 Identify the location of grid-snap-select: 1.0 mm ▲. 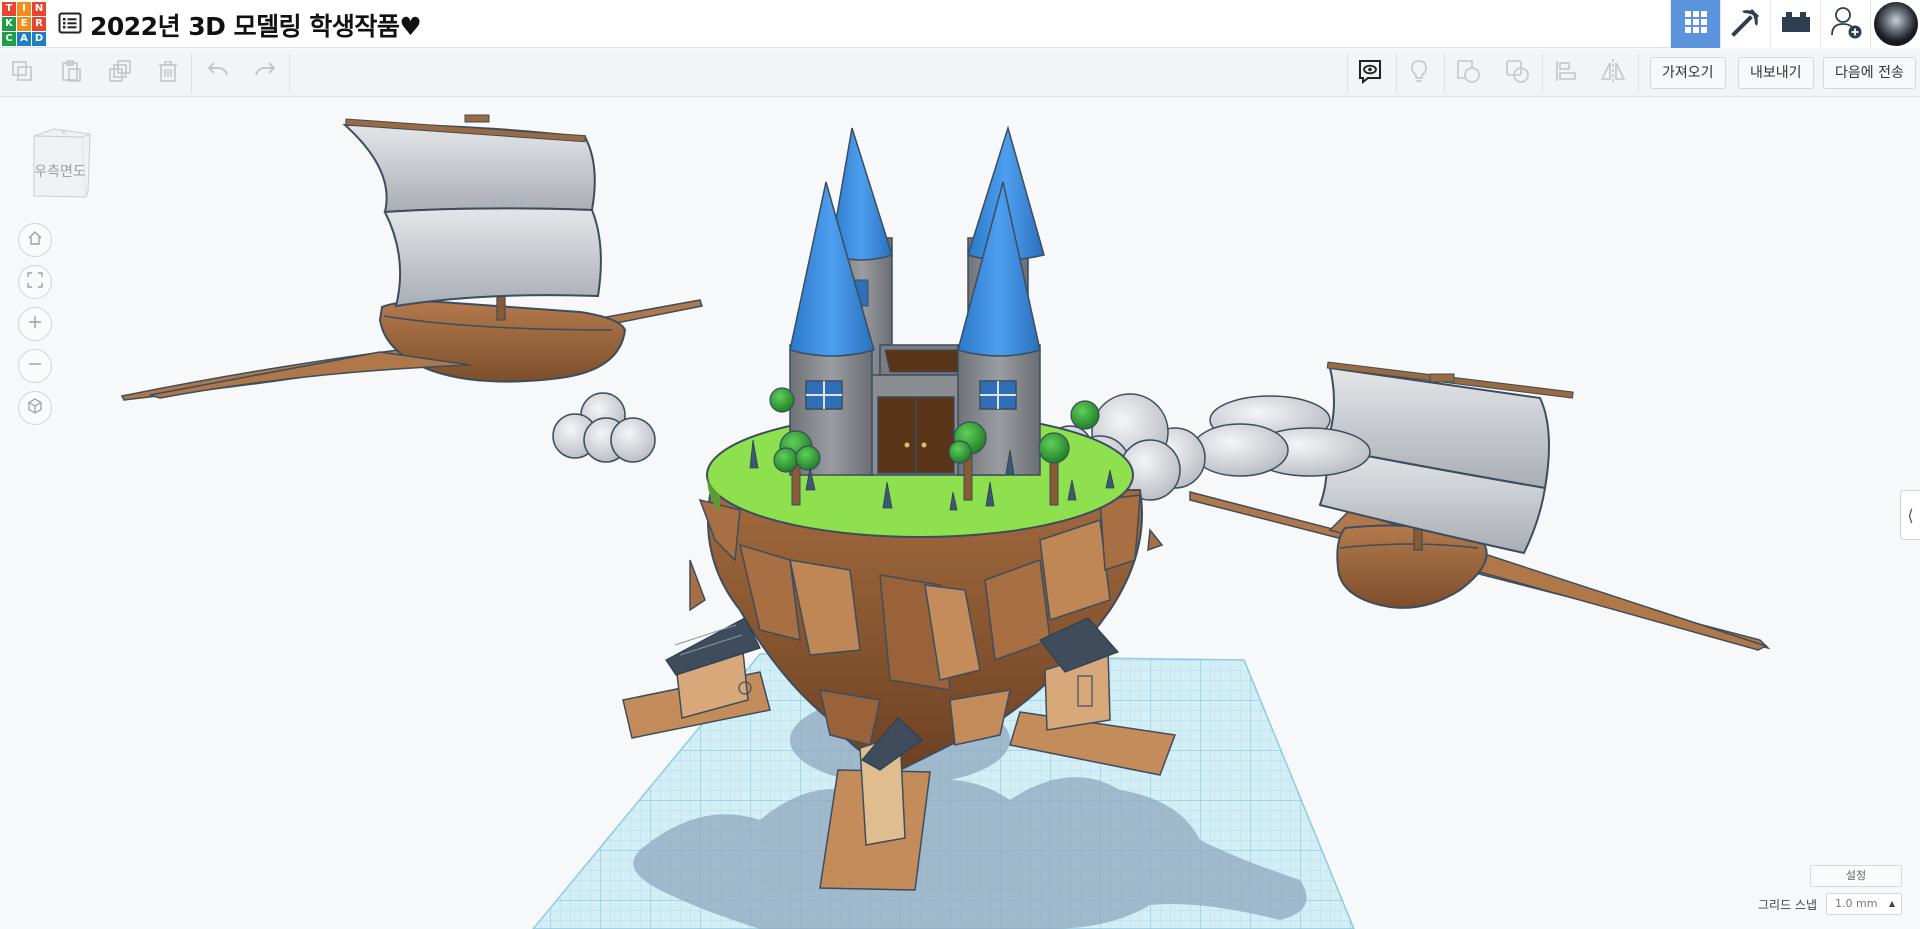
(1864, 904).